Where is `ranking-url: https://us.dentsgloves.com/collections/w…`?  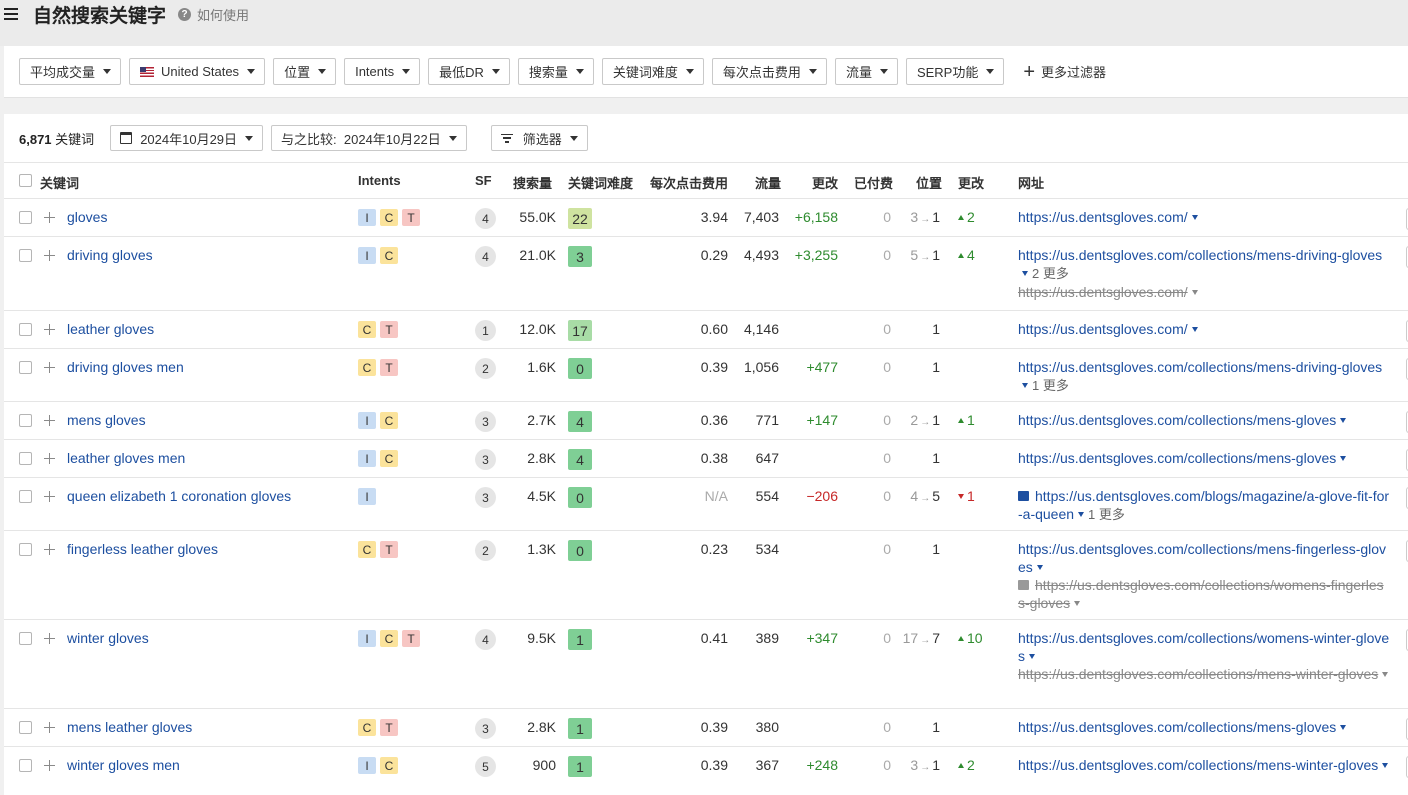 ranking-url: https://us.dentsgloves.com/collections/w… is located at coordinates (1203, 647).